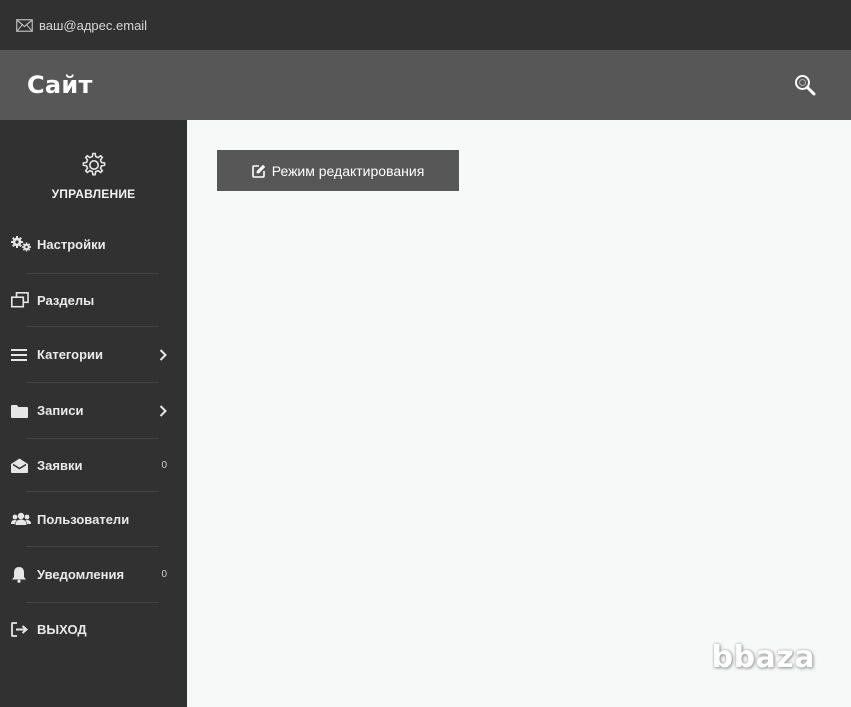  I want to click on sidebar-item-label: Пользователи, so click(83, 519).